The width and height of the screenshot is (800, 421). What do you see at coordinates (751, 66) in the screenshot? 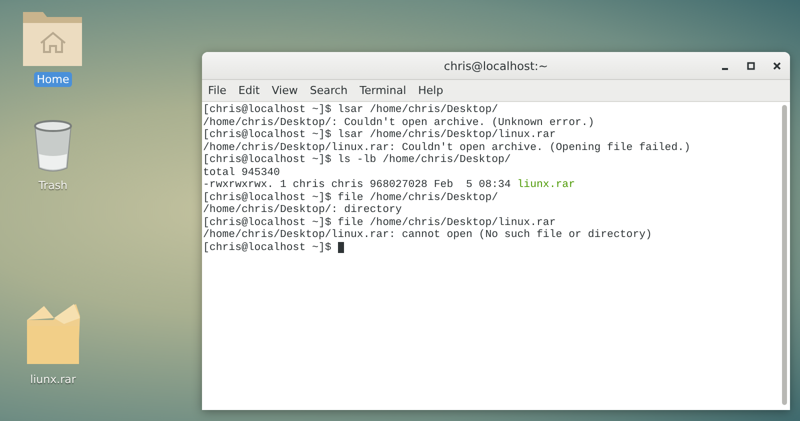
I see `maximize-icon` at bounding box center [751, 66].